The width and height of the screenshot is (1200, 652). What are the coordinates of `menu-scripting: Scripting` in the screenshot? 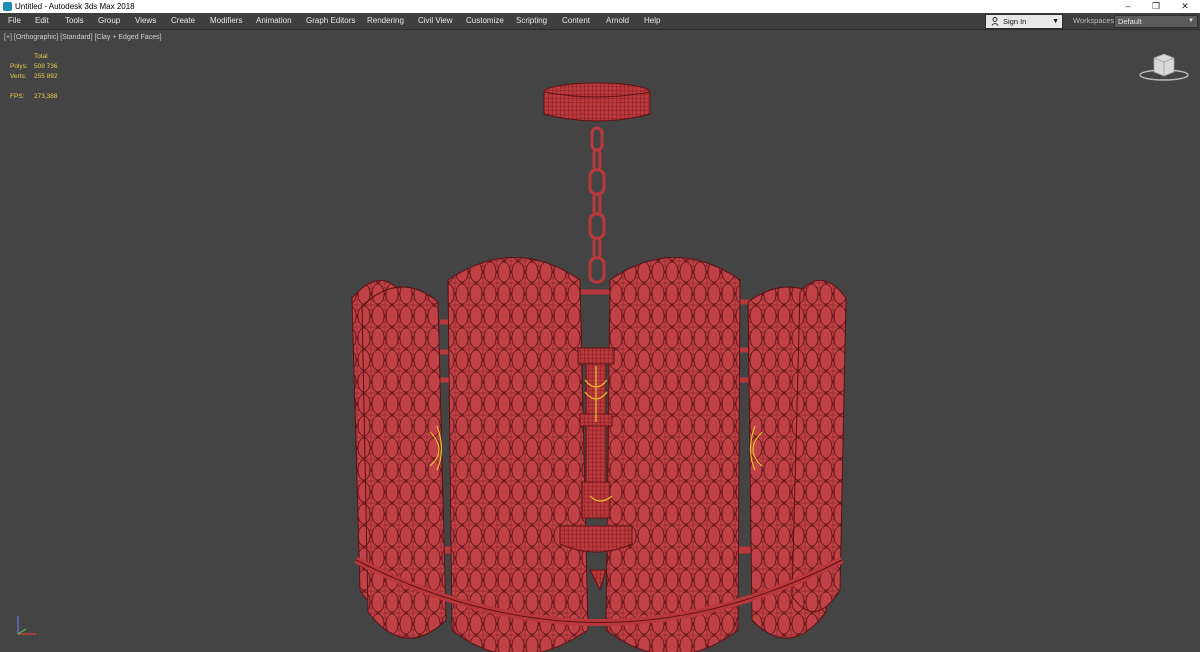 It's located at (531, 21).